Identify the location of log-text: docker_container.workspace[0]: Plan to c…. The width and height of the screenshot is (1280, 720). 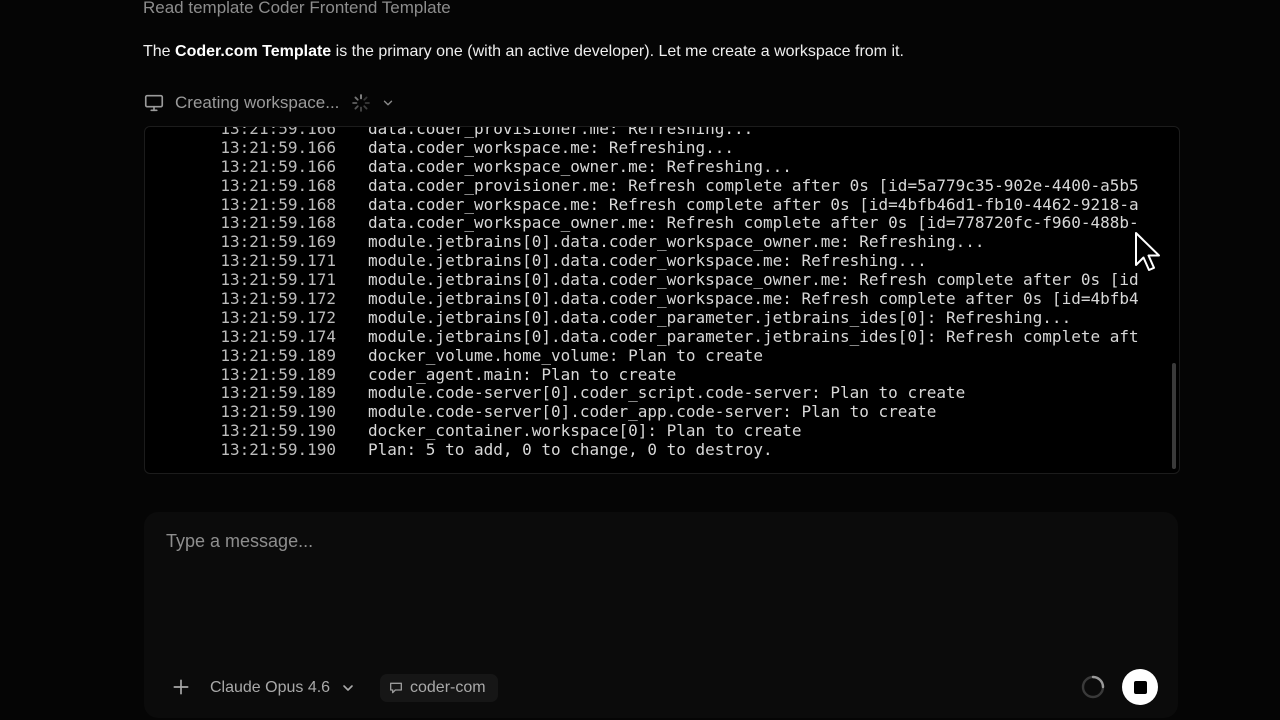
(585, 431).